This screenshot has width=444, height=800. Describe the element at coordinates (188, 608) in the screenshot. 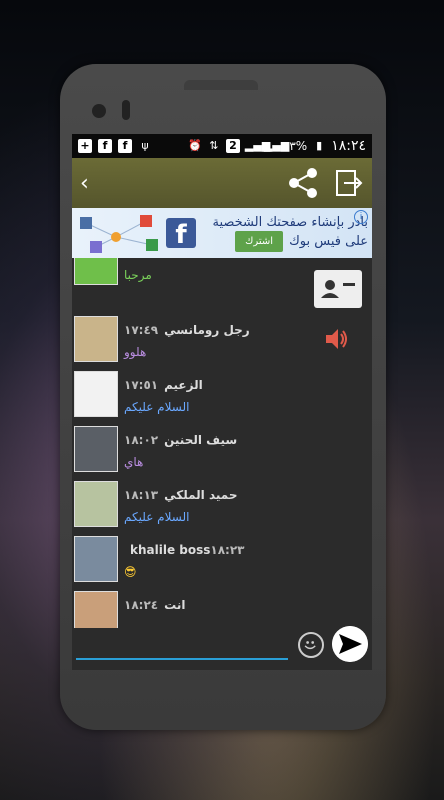

I see `chat-message-row: انت ١٨:٢٤.` at that location.